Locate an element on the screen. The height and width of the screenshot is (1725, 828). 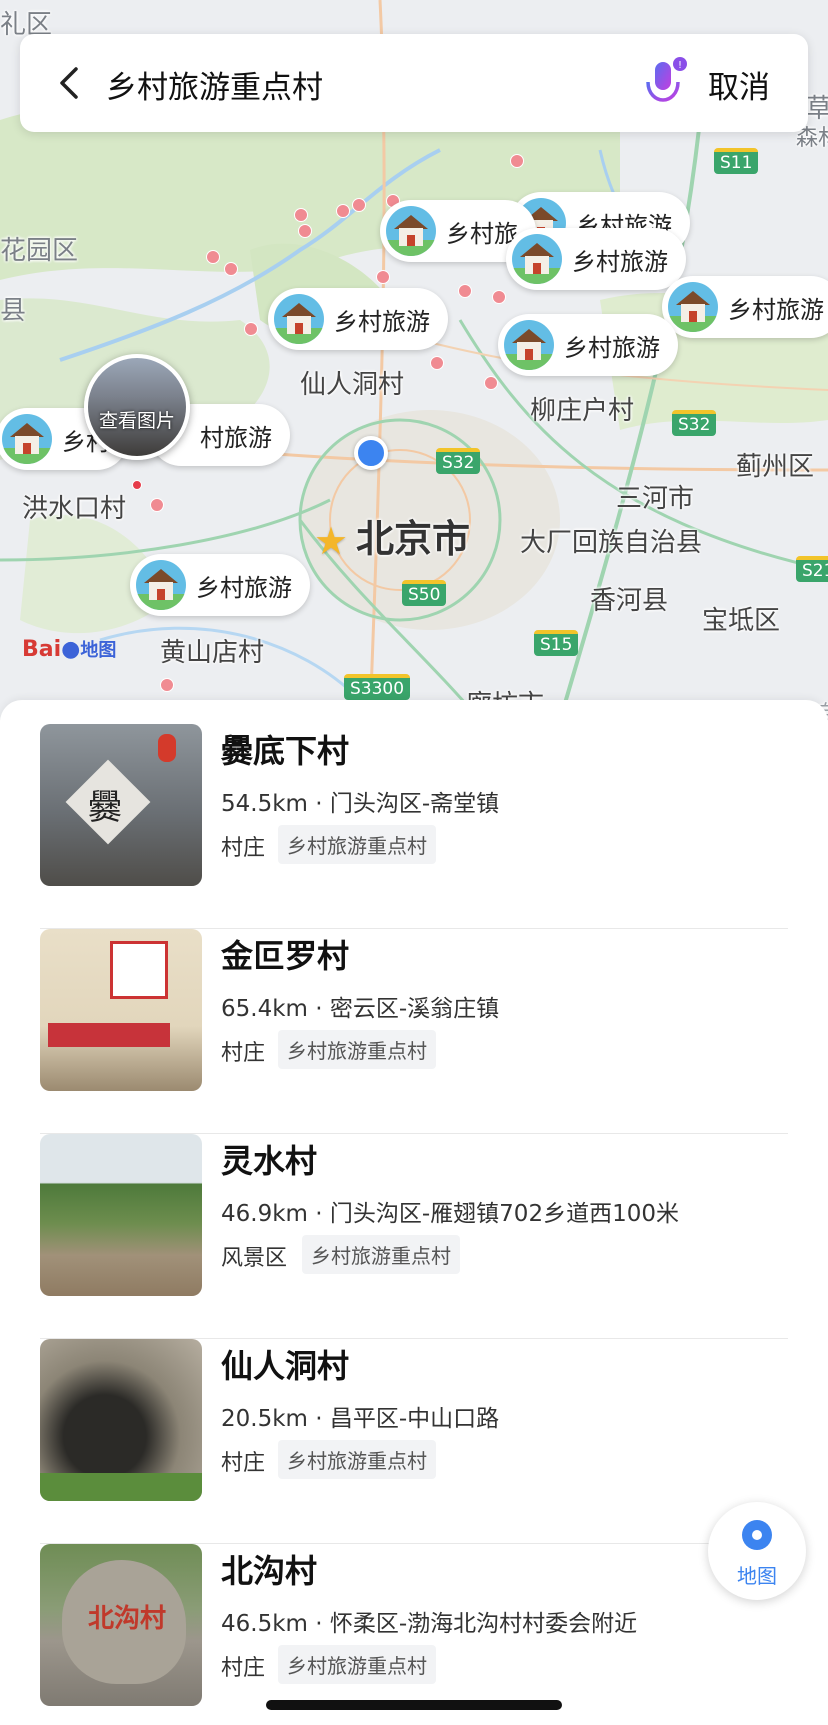
result-address: 密云区-溪翁庄镇 is located at coordinates (414, 1009).